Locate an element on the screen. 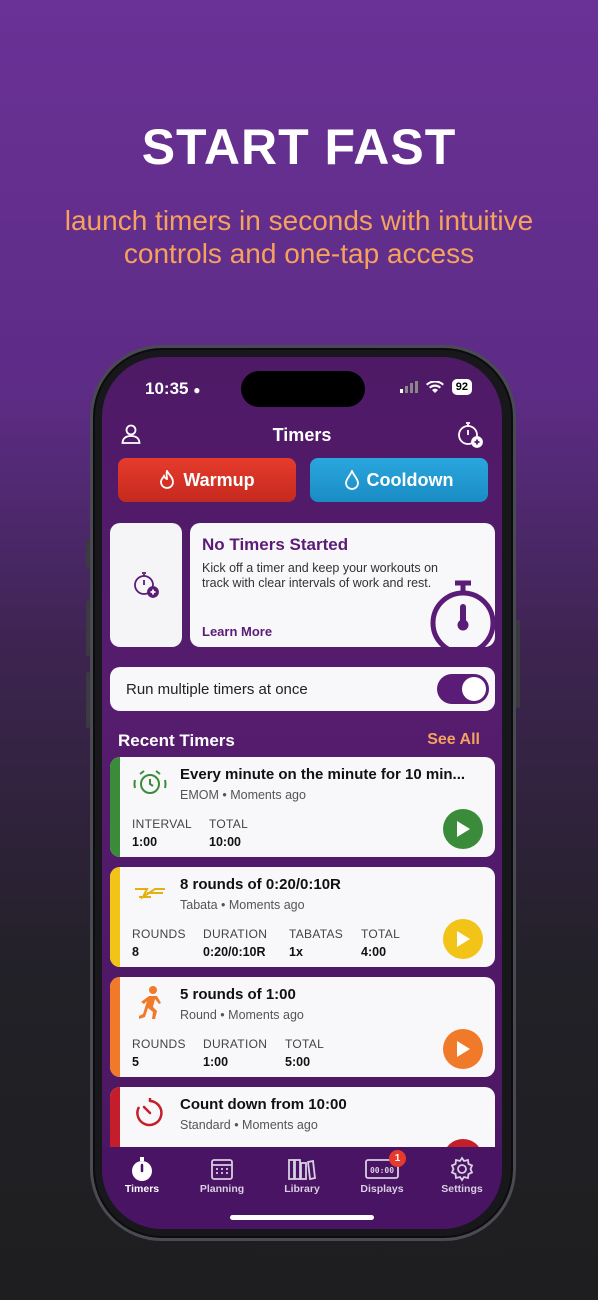 The height and width of the screenshot is (1300, 598). recent-timers-heading: Recent Timers is located at coordinates (176, 740).